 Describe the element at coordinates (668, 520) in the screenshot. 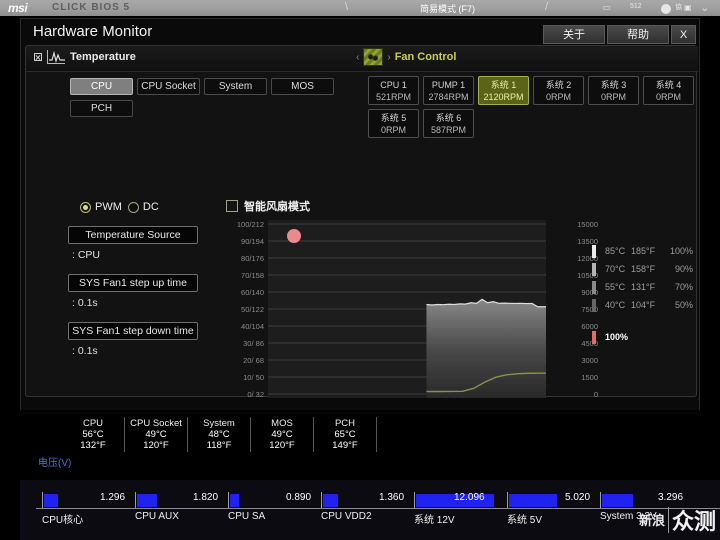

I see `watermark-divider` at that location.